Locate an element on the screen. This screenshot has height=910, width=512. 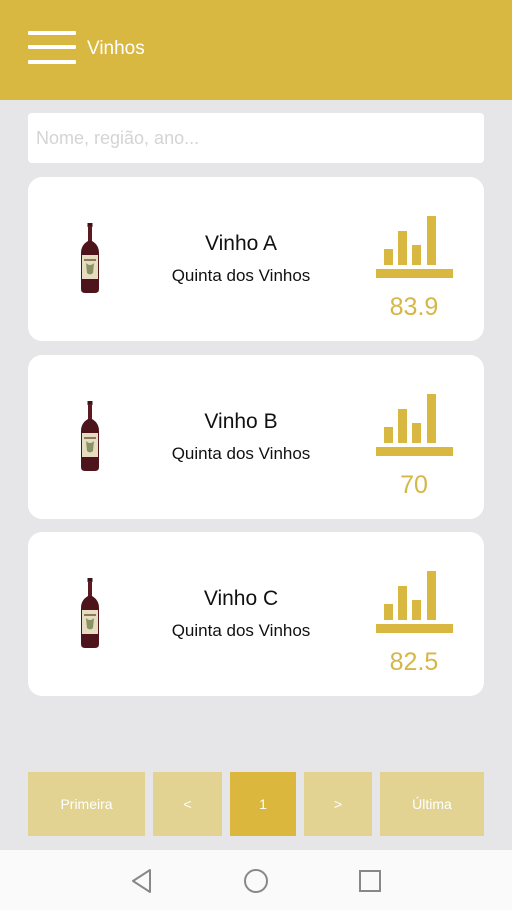
app-bar: Vinhos is located at coordinates (256, 50).